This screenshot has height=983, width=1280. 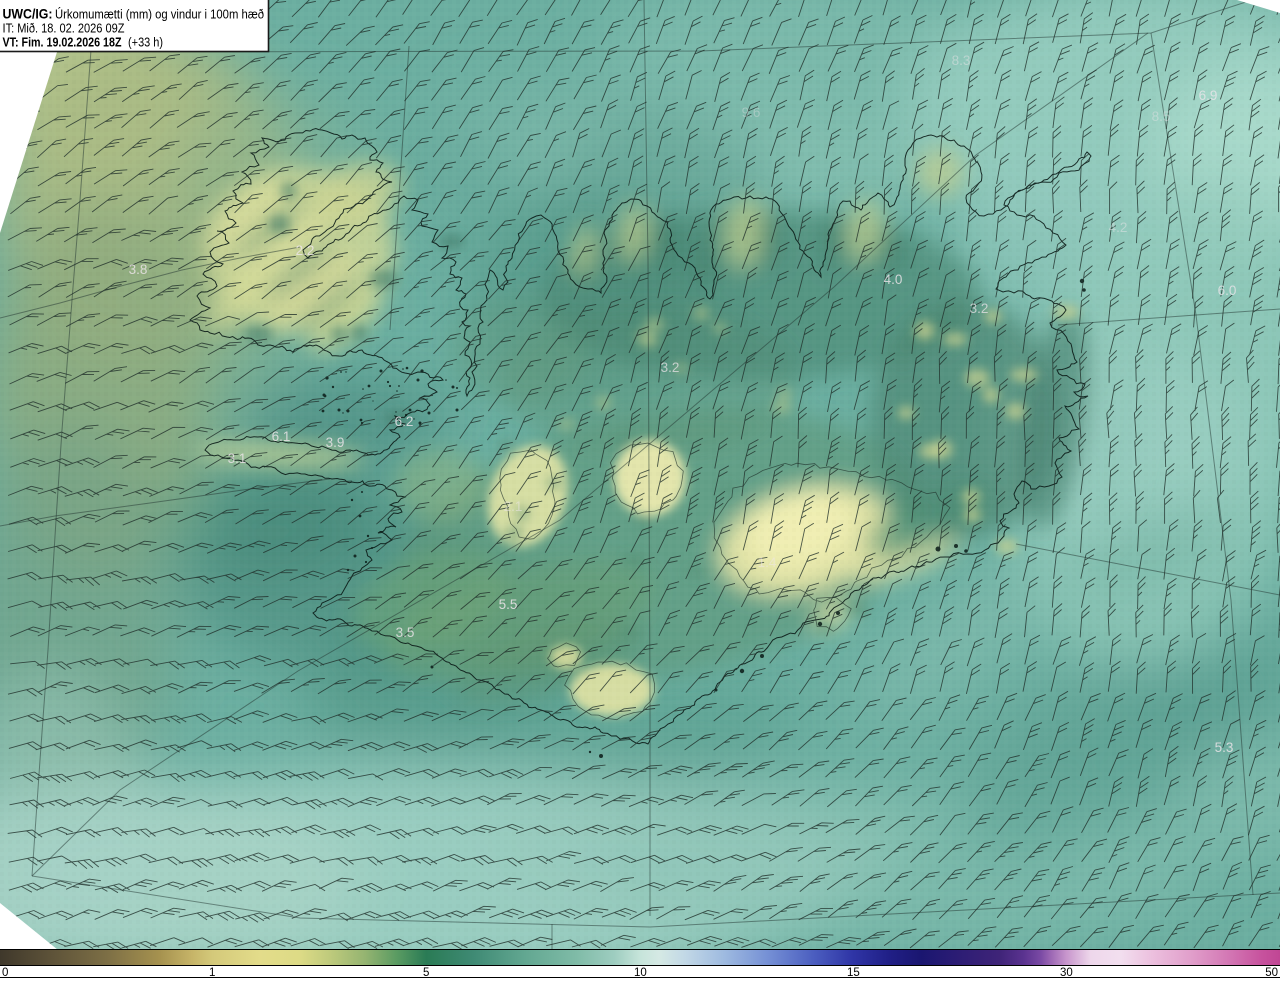 I want to click on svg-text: 1, so click(x=212, y=972).